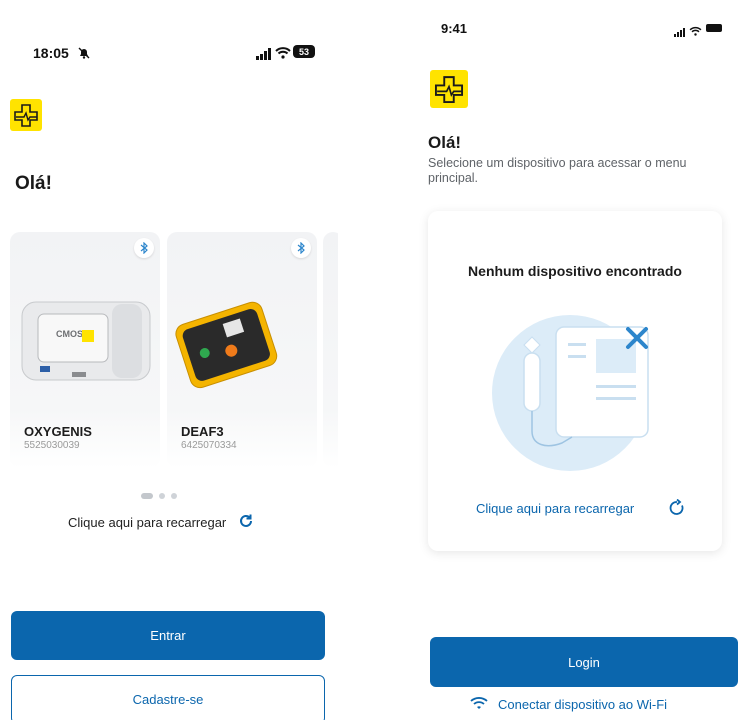  What do you see at coordinates (575, 271) in the screenshot?
I see `empty-state-title: Nenhum dispositivo encontrado` at bounding box center [575, 271].